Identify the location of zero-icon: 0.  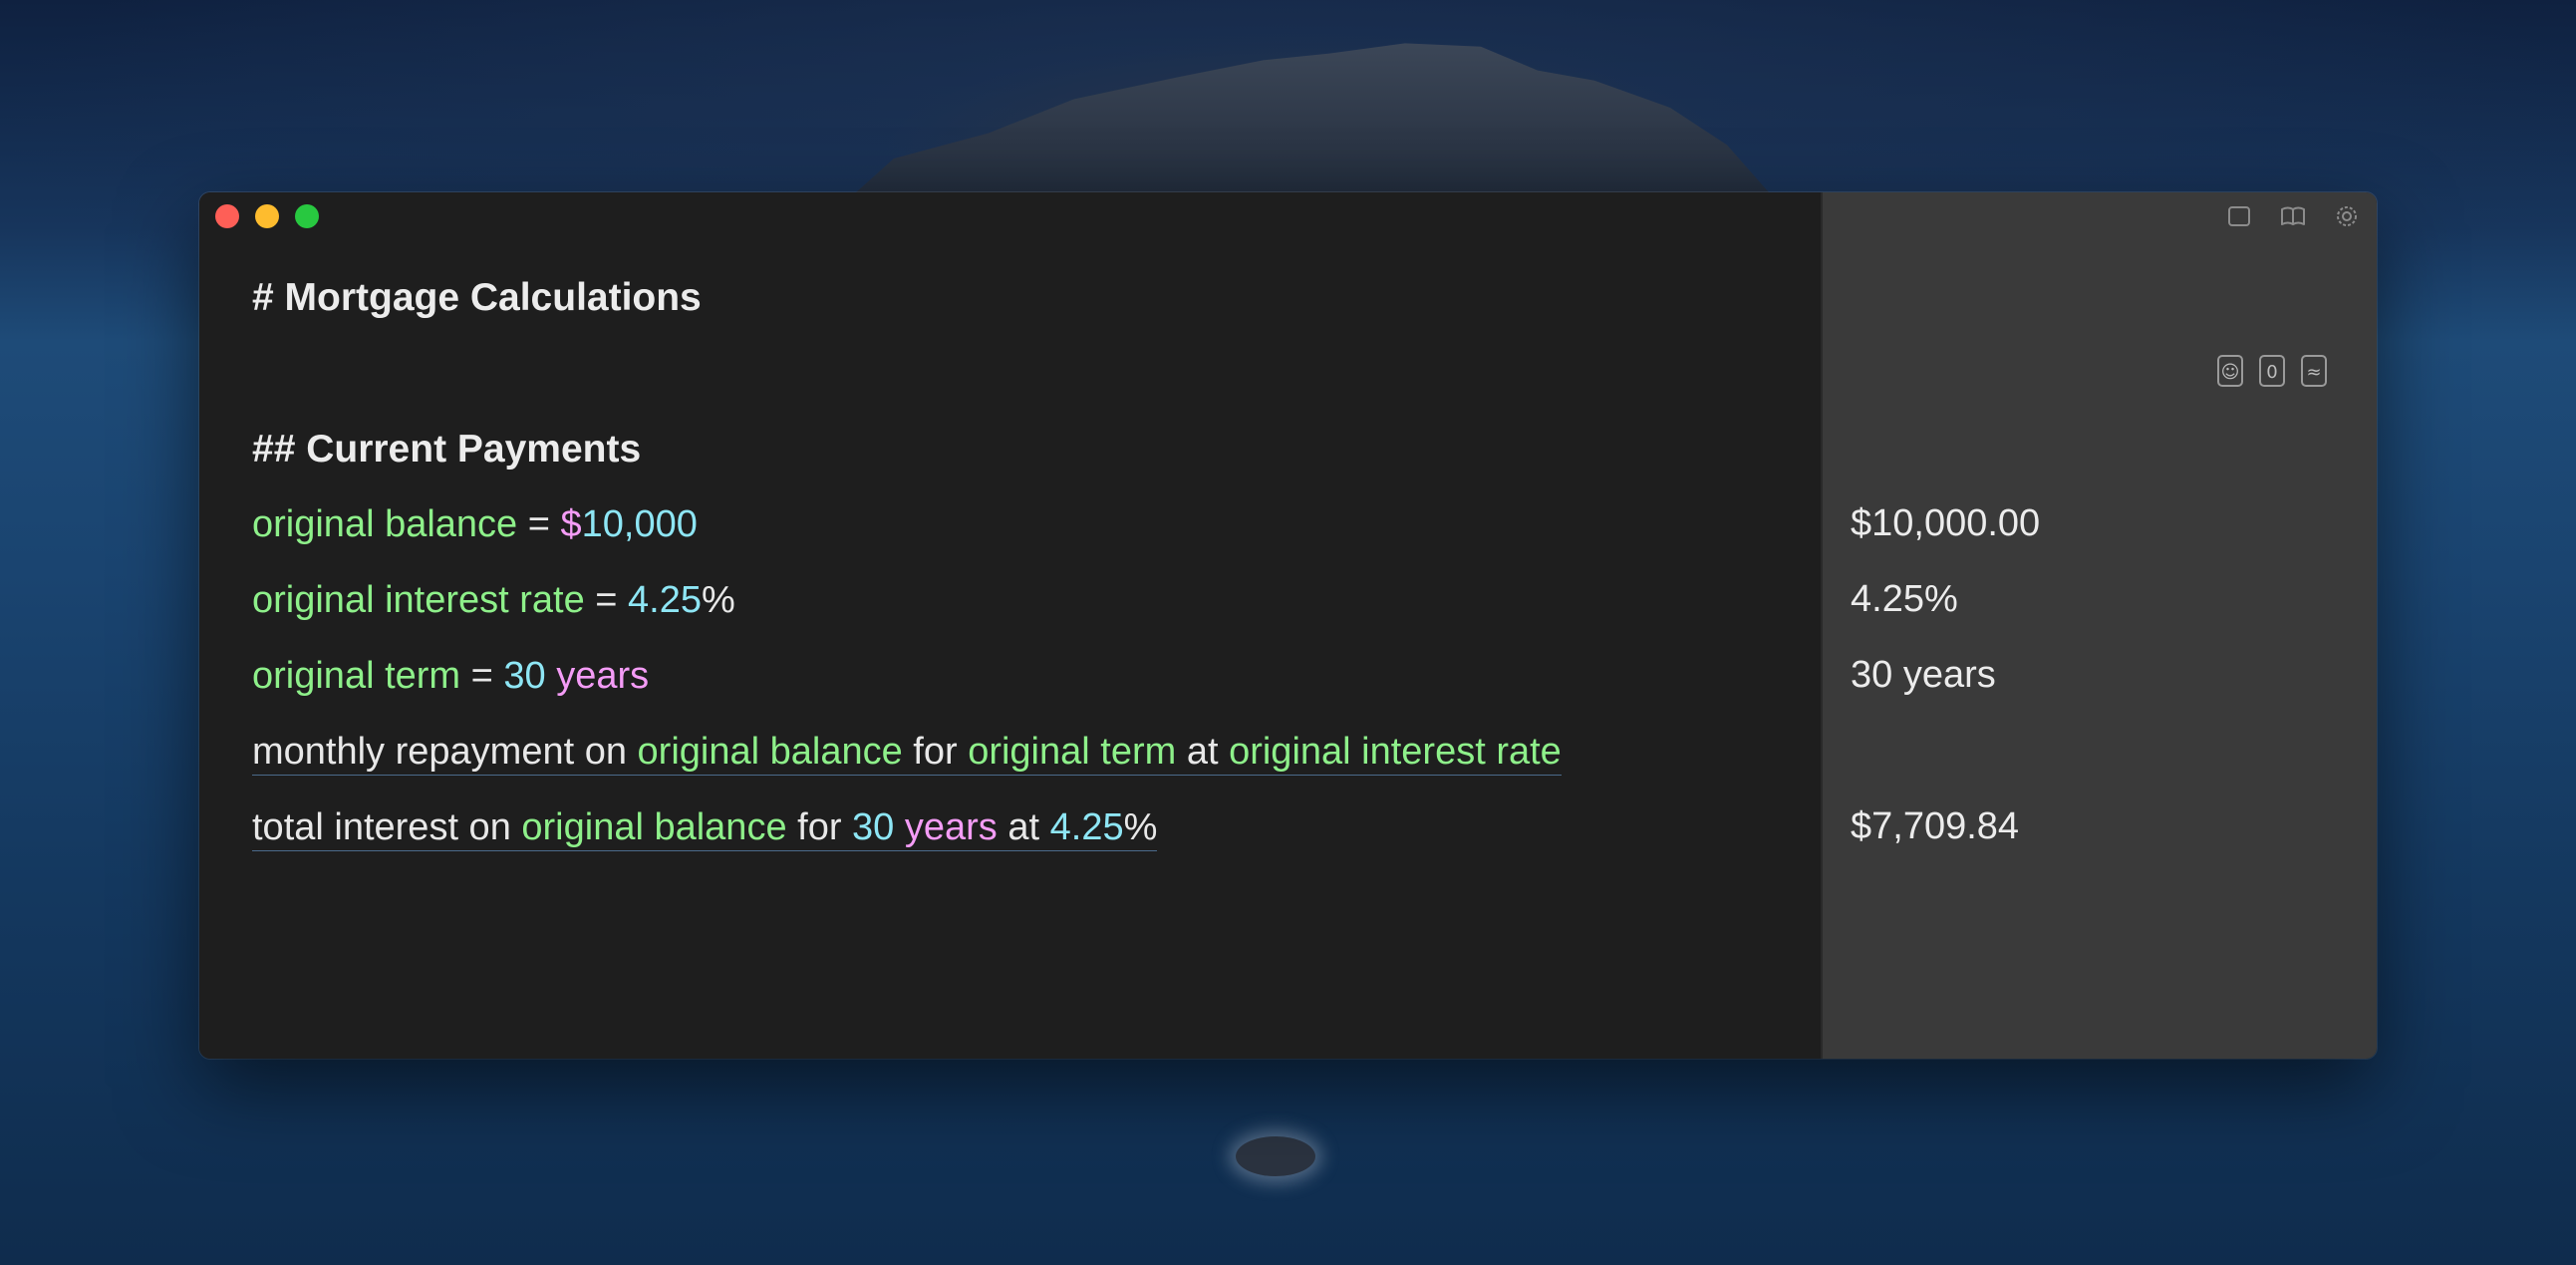
(2272, 371).